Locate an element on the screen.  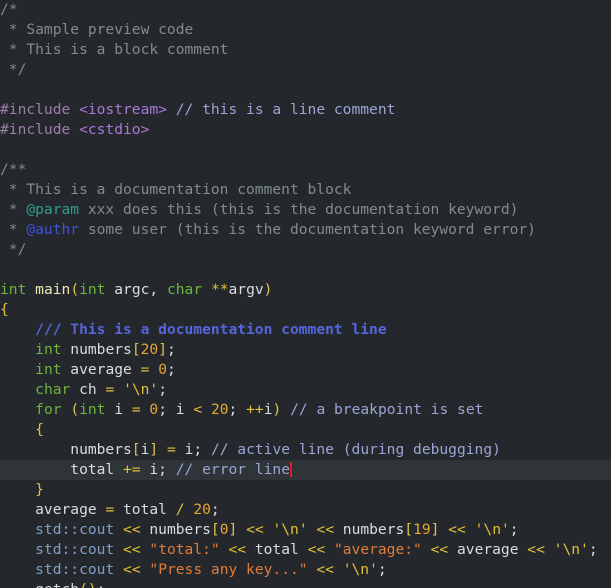
code-line: } is located at coordinates (305, 490).